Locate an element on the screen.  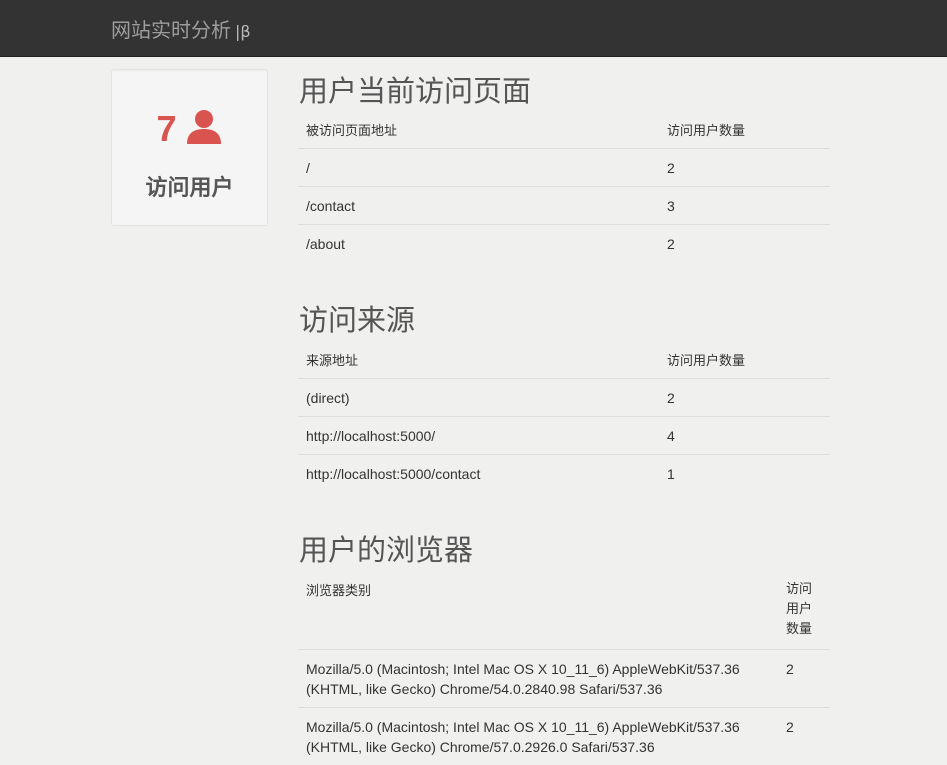
browsers-section-title: 用户的浏览器 is located at coordinates (386, 548).